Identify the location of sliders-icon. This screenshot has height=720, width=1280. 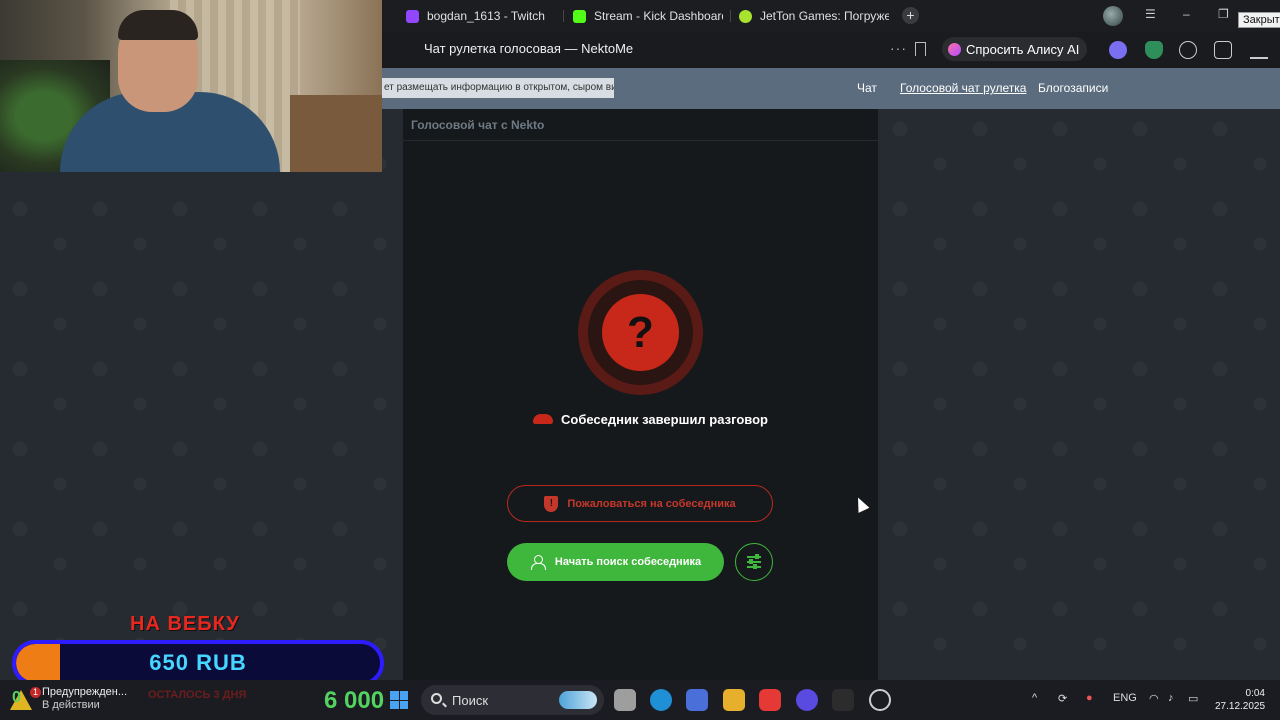
(754, 556).